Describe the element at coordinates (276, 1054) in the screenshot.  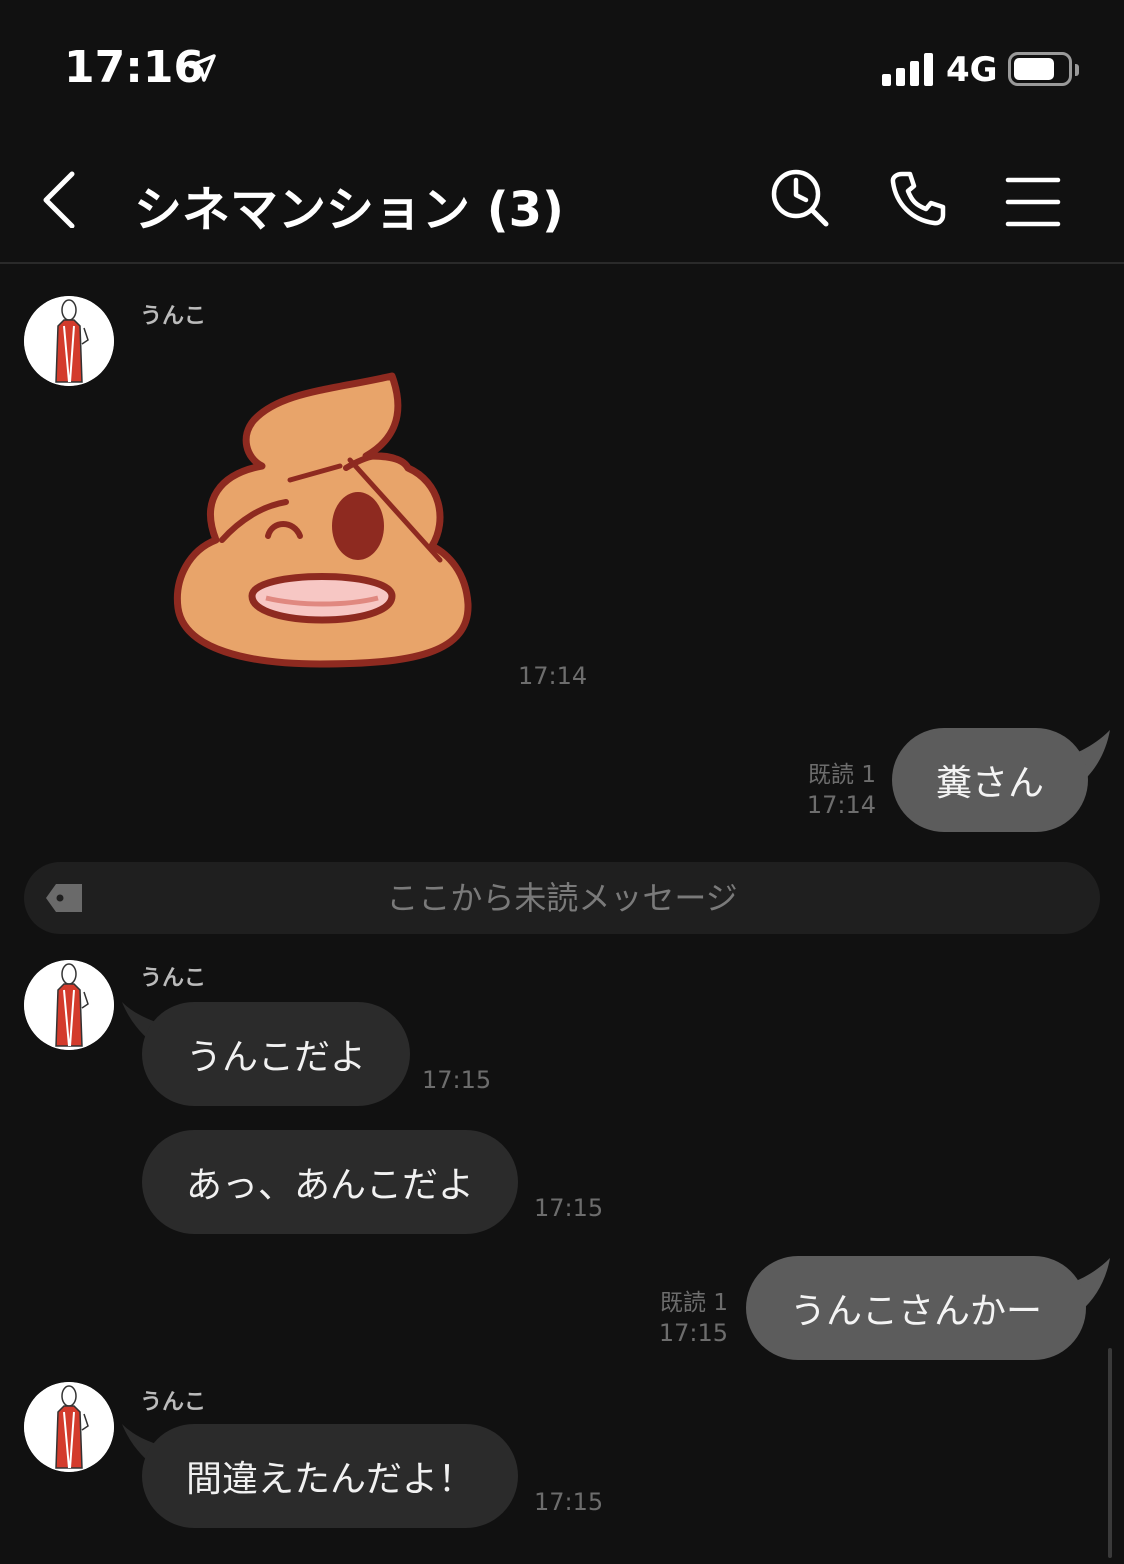
I see `message-bubble-incoming: うんこだよ` at that location.